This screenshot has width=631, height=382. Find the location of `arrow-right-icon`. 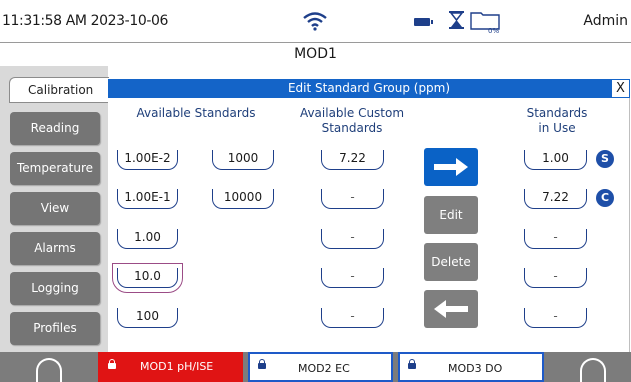

arrow-right-icon is located at coordinates (451, 167).